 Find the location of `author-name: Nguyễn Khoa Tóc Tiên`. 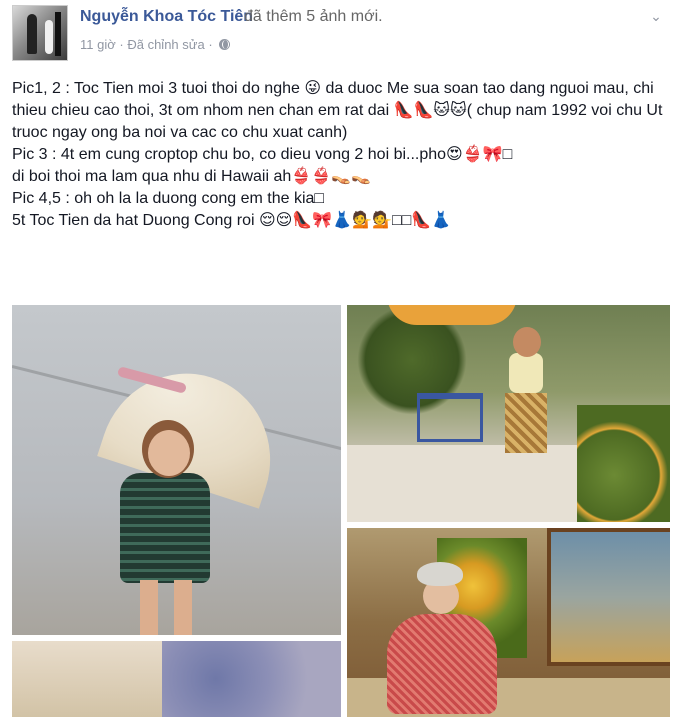

author-name: Nguyễn Khoa Tóc Tiên is located at coordinates (166, 17).